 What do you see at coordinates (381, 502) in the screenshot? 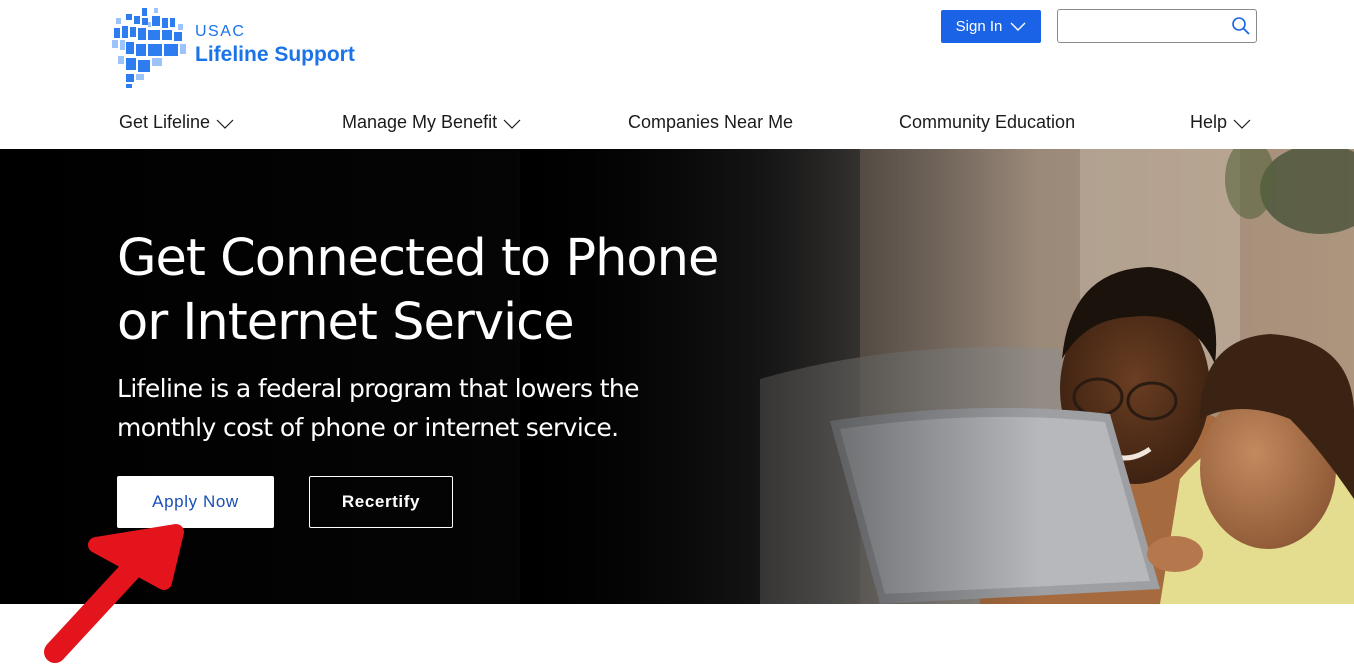
I see `recertify-button: Recertify` at bounding box center [381, 502].